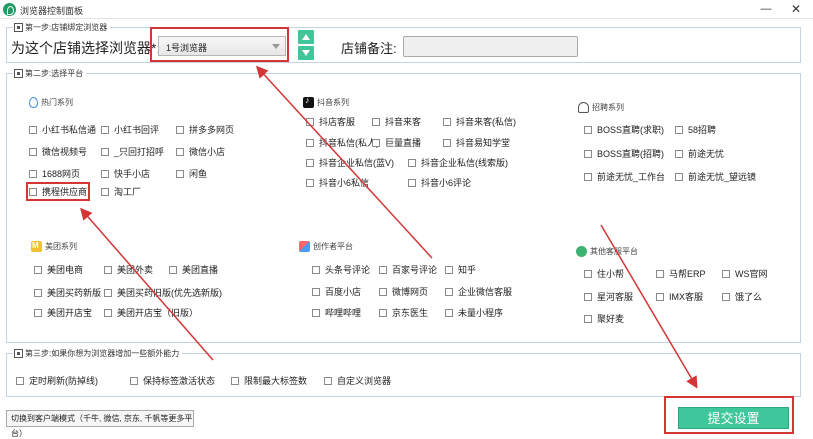 This screenshot has width=813, height=439. I want to click on arrow-to-submit, so click(649, 306).